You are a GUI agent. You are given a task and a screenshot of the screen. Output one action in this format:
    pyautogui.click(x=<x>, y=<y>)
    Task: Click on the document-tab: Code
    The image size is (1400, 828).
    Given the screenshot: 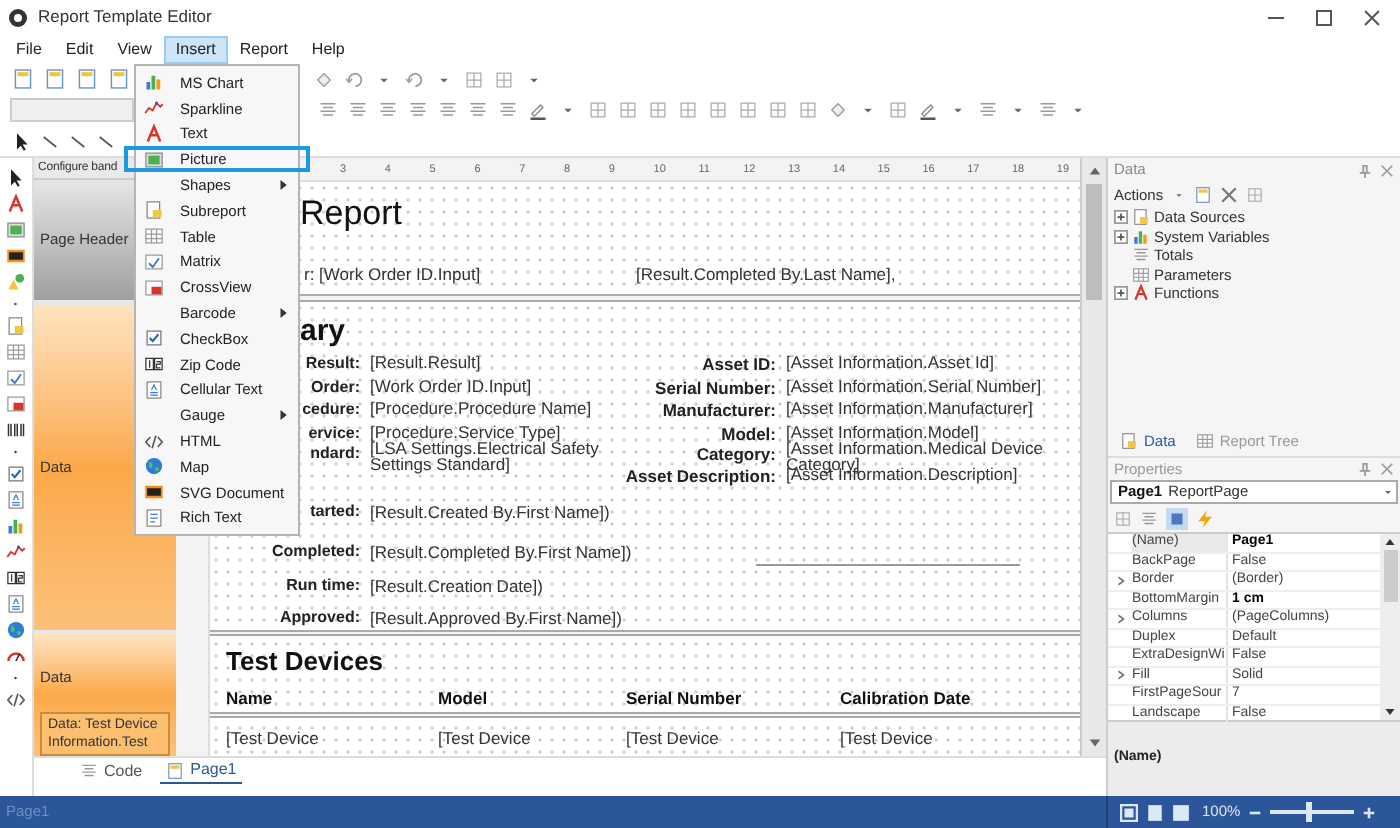 What is the action you would take?
    pyautogui.click(x=111, y=771)
    